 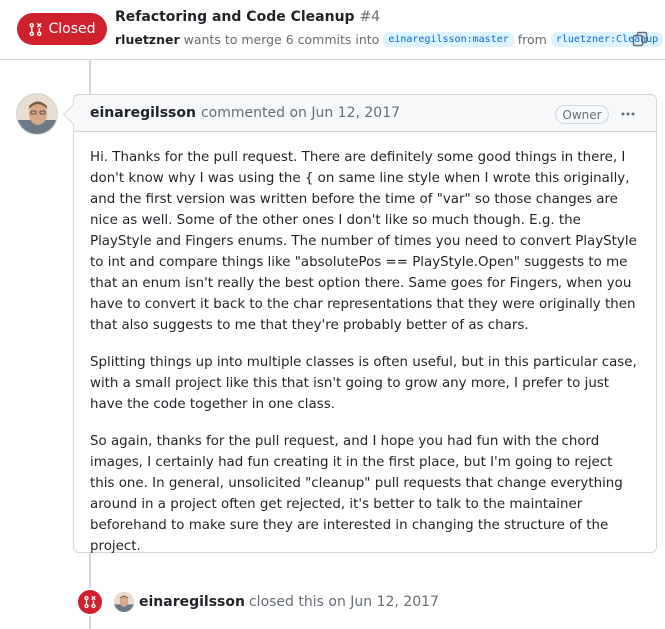 I want to click on pr-title-text: Refactoring and Code Cleanup, so click(x=235, y=17).